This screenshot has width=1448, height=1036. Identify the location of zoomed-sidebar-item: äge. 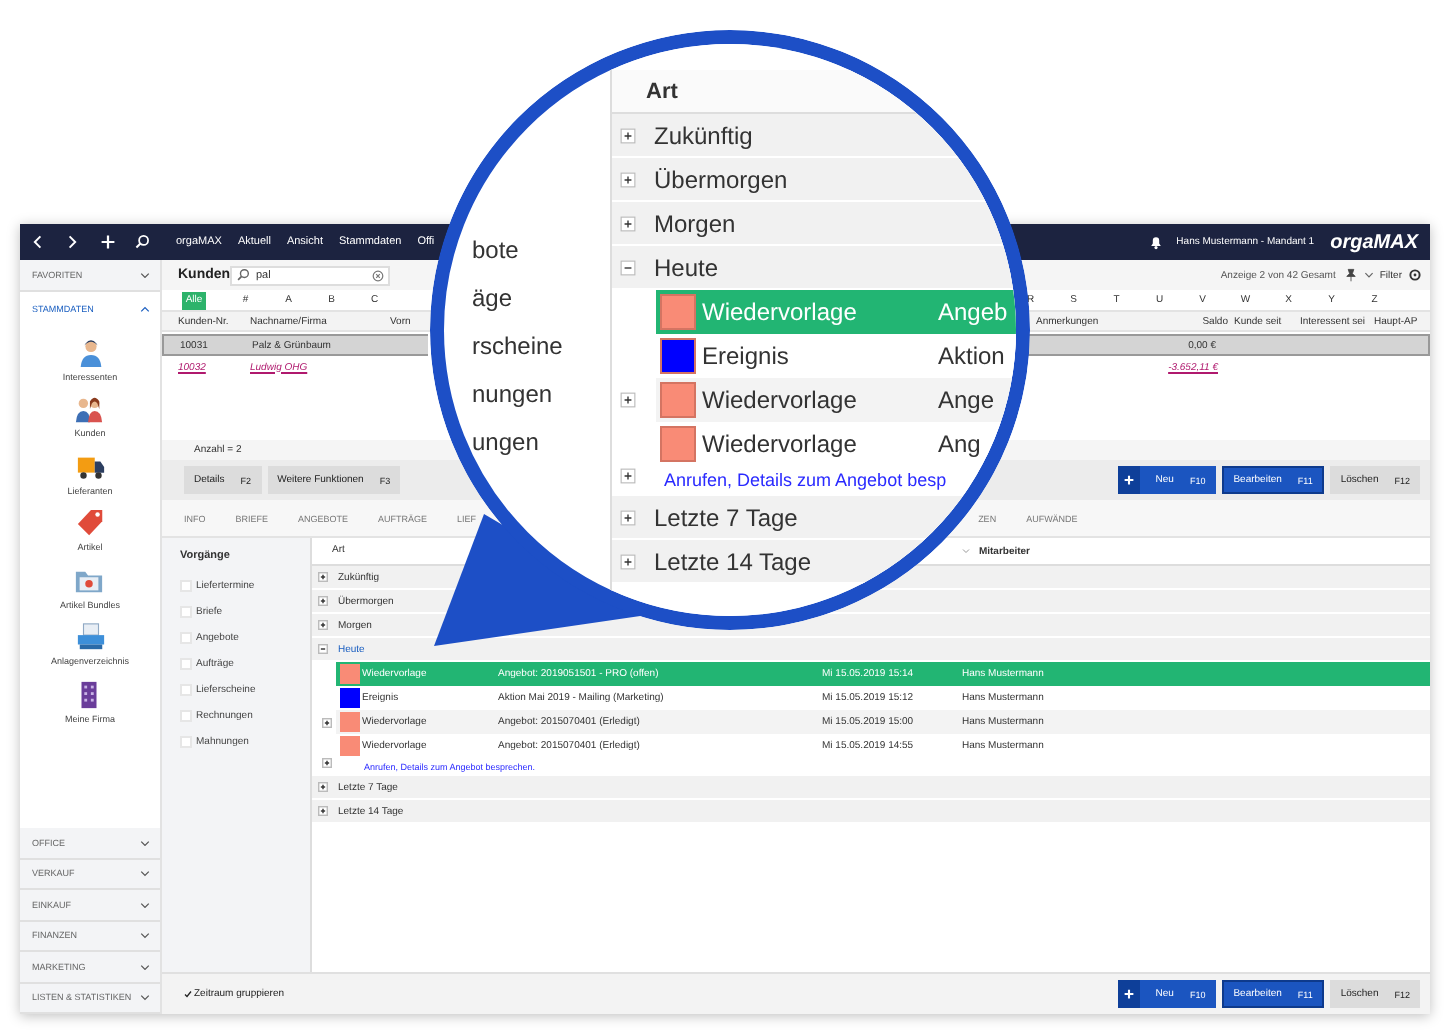
(493, 300).